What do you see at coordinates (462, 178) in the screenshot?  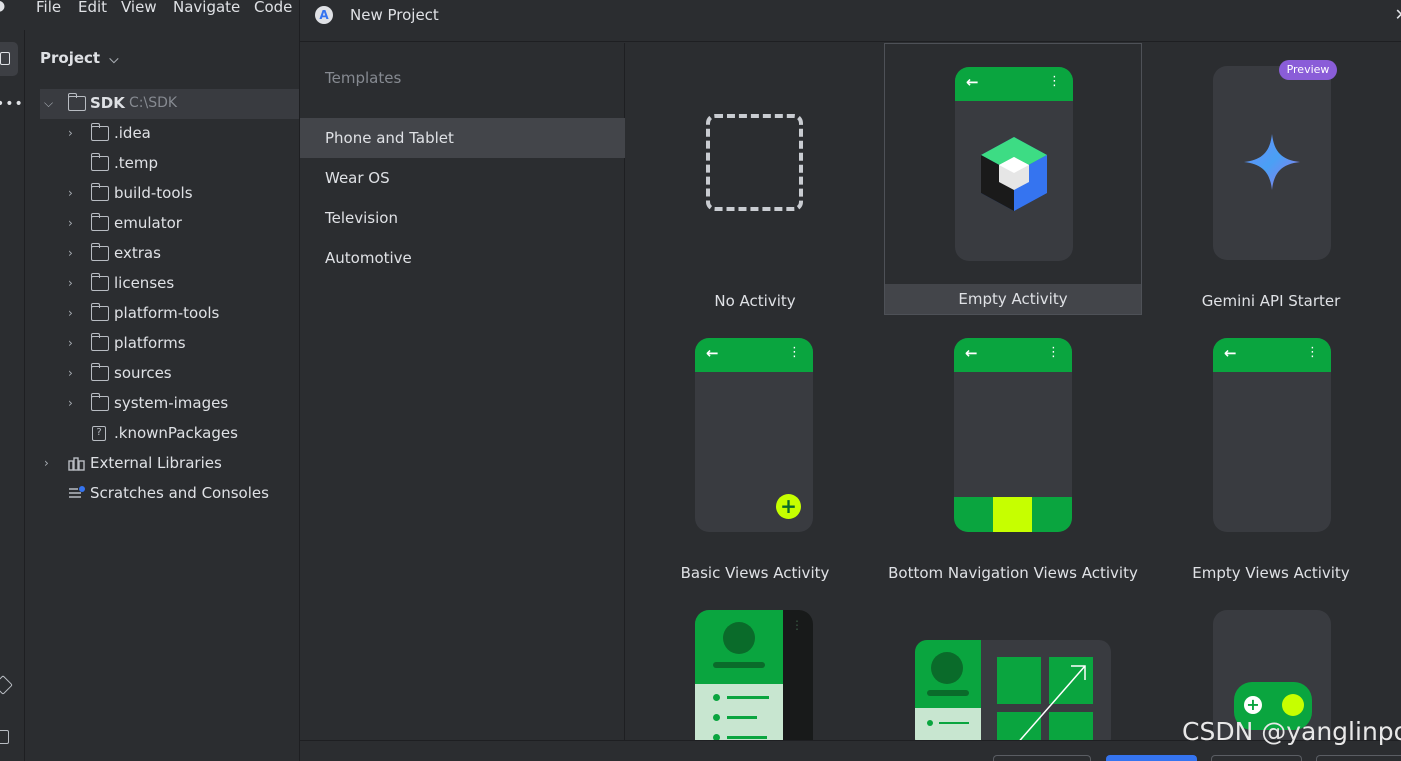 I see `category-wear-os: Wear OS` at bounding box center [462, 178].